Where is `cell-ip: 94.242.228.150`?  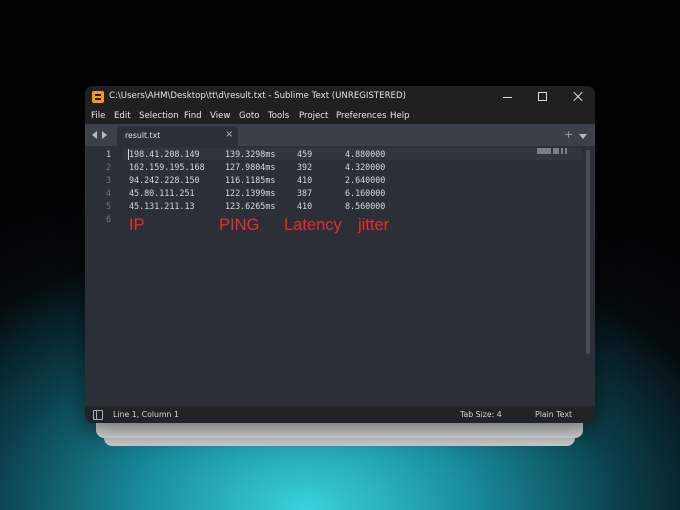
cell-ip: 94.242.228.150 is located at coordinates (164, 180).